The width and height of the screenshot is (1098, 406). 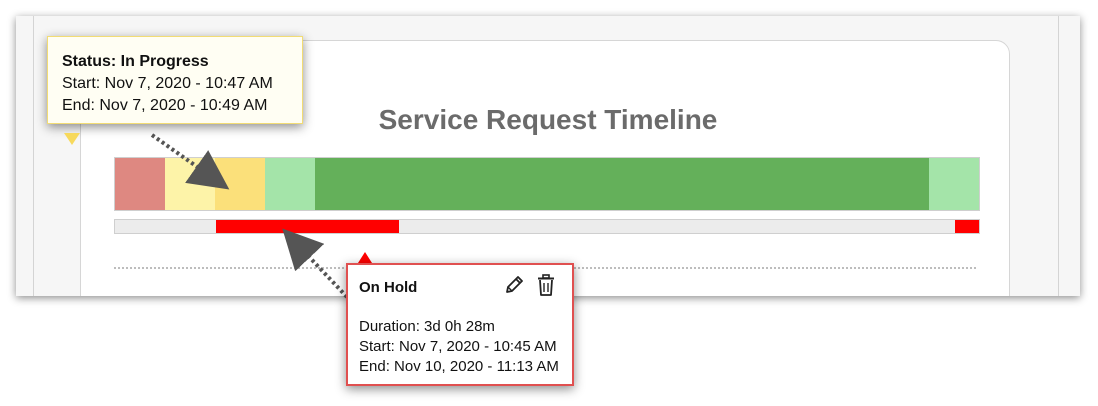 I want to click on status-segment-red, so click(x=140, y=184).